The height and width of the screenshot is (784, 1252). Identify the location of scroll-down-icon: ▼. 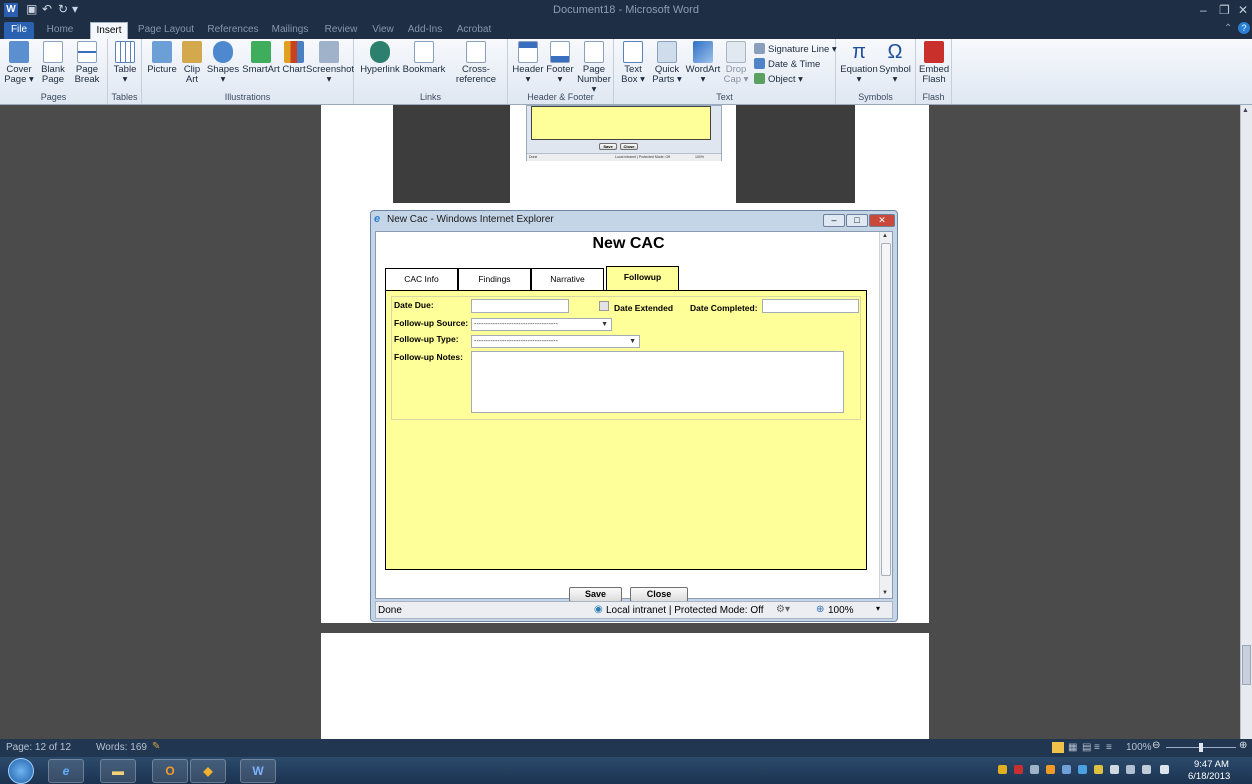
(885, 593).